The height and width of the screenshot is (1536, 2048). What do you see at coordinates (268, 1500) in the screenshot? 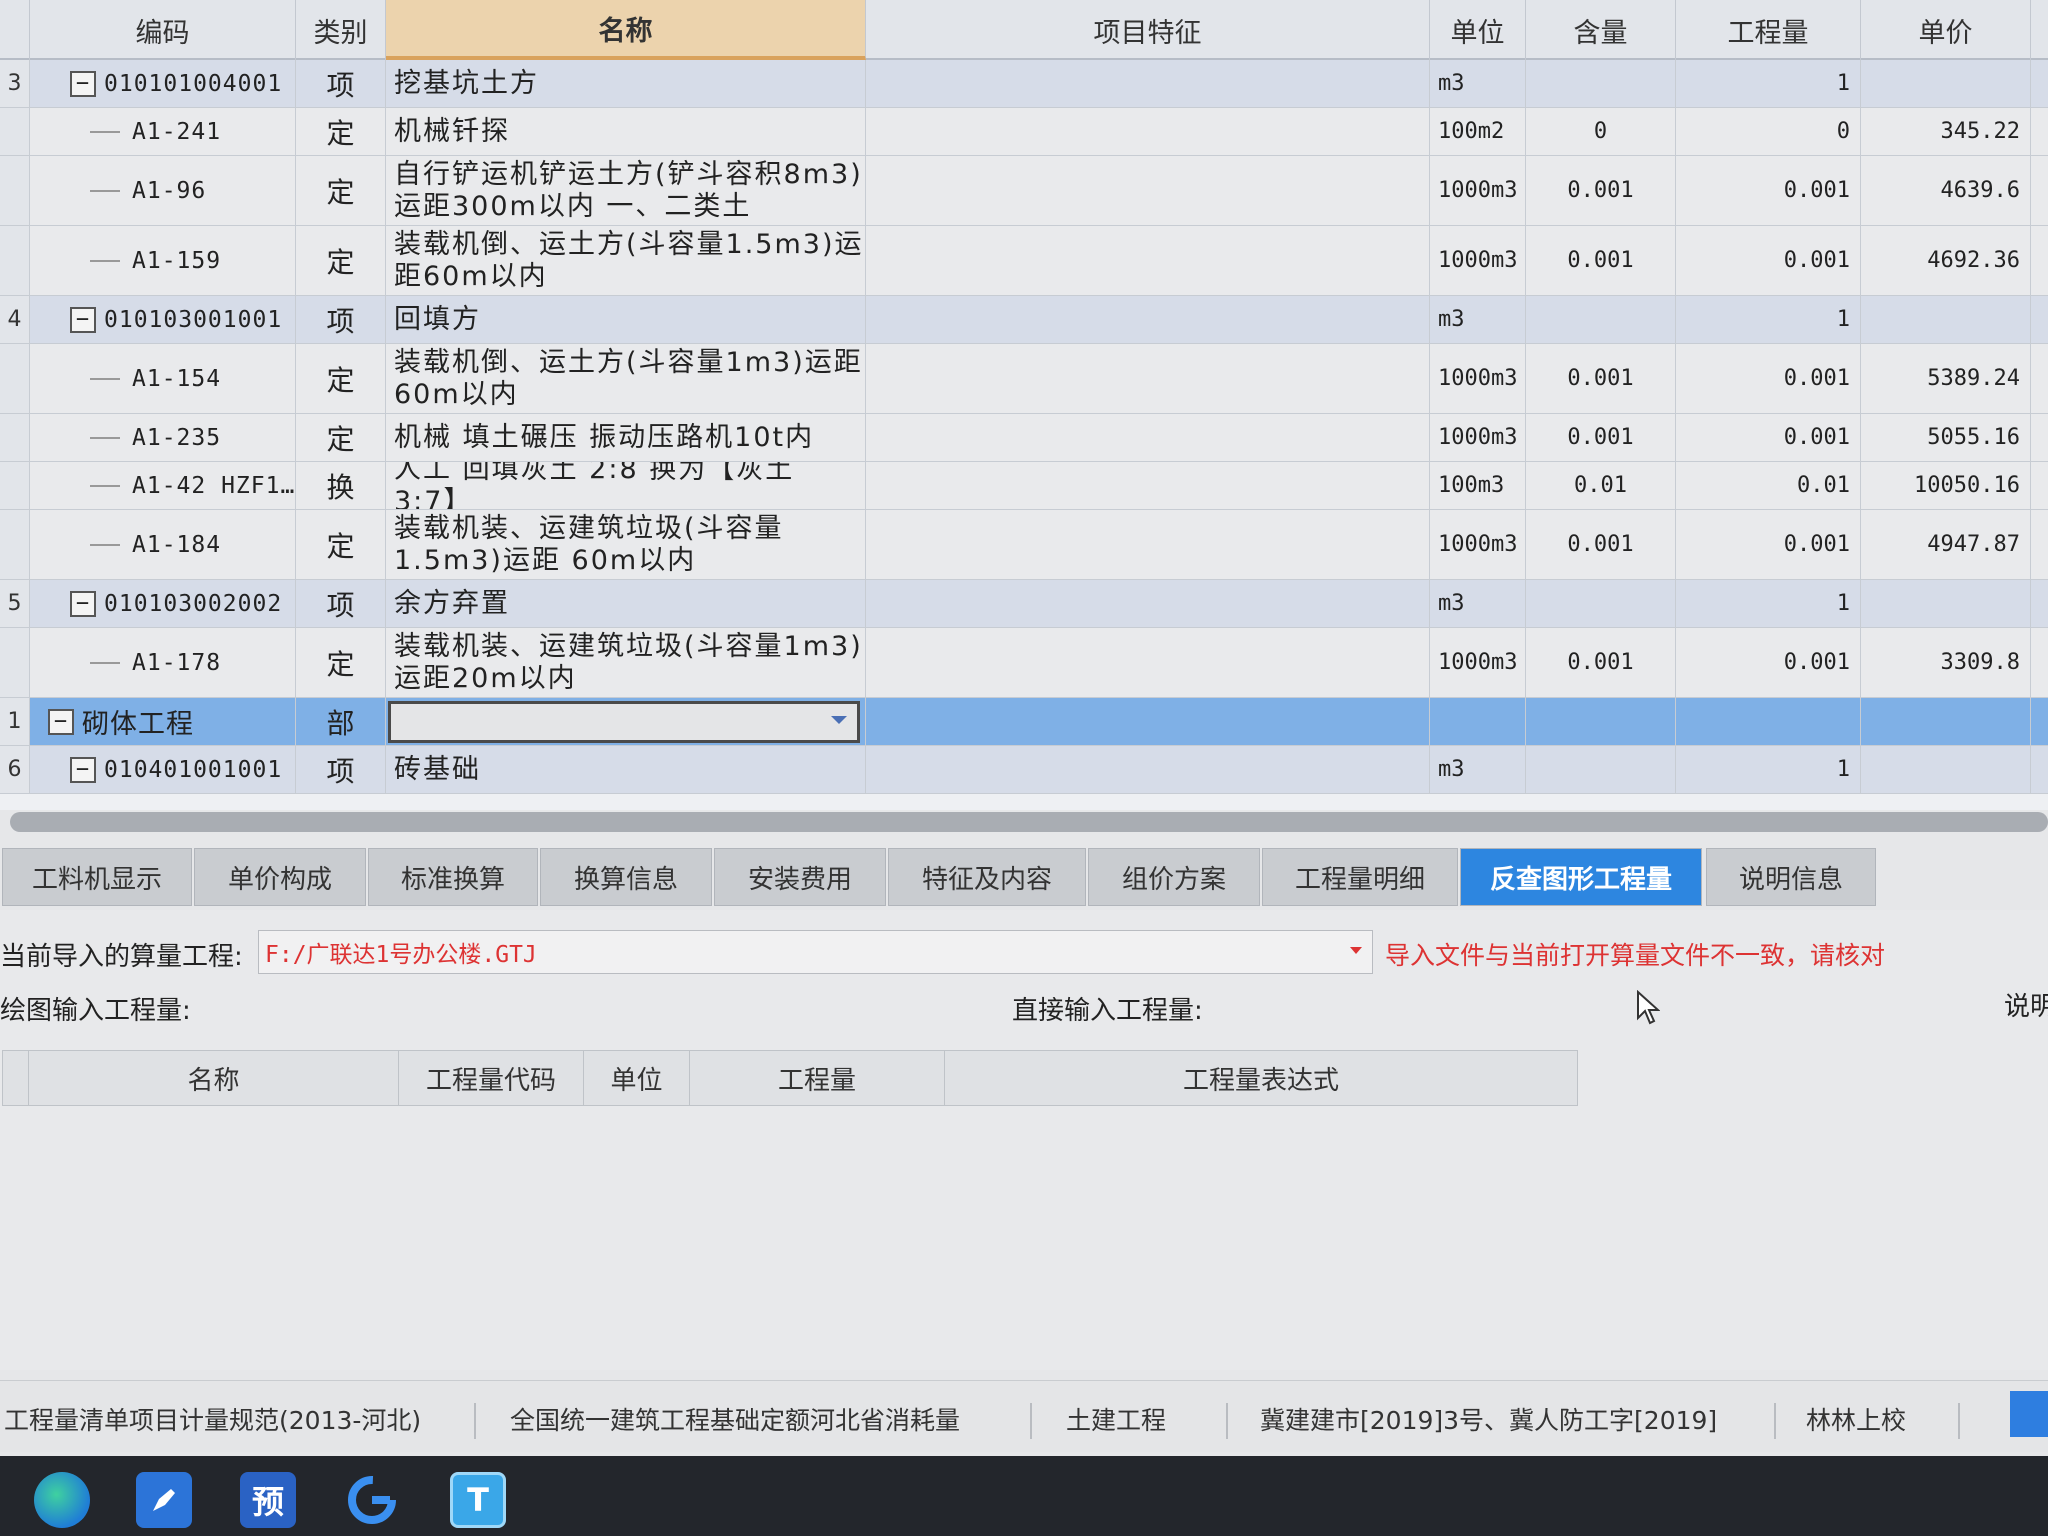
I see `budget-app-icon: 预` at bounding box center [268, 1500].